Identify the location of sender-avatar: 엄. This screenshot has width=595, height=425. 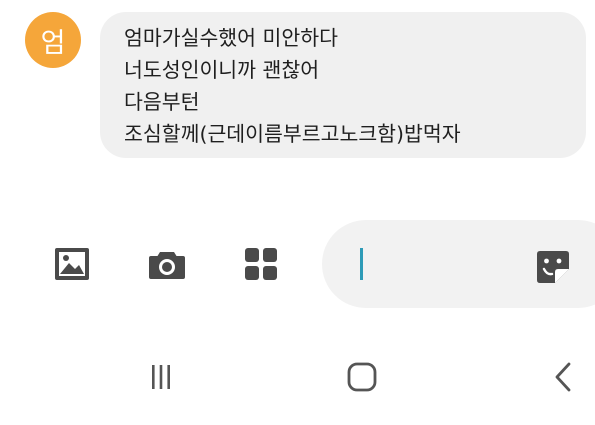
(53, 40).